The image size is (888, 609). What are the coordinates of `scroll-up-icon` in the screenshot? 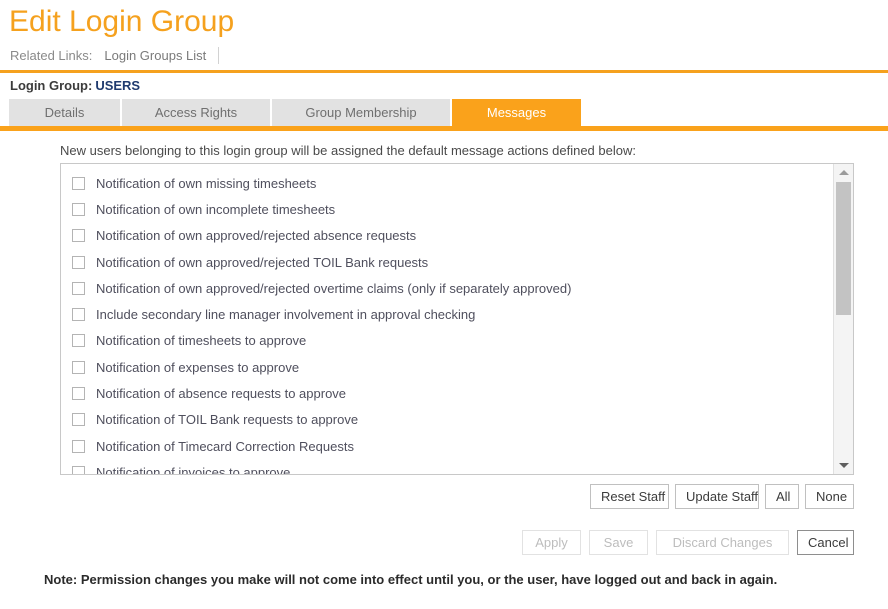 It's located at (843, 172).